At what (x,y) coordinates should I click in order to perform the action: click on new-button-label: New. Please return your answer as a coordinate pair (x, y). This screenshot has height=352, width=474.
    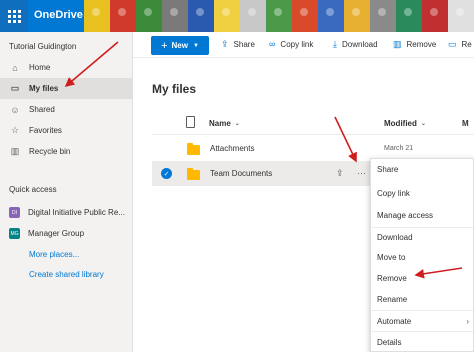
    Looking at the image, I should click on (179, 45).